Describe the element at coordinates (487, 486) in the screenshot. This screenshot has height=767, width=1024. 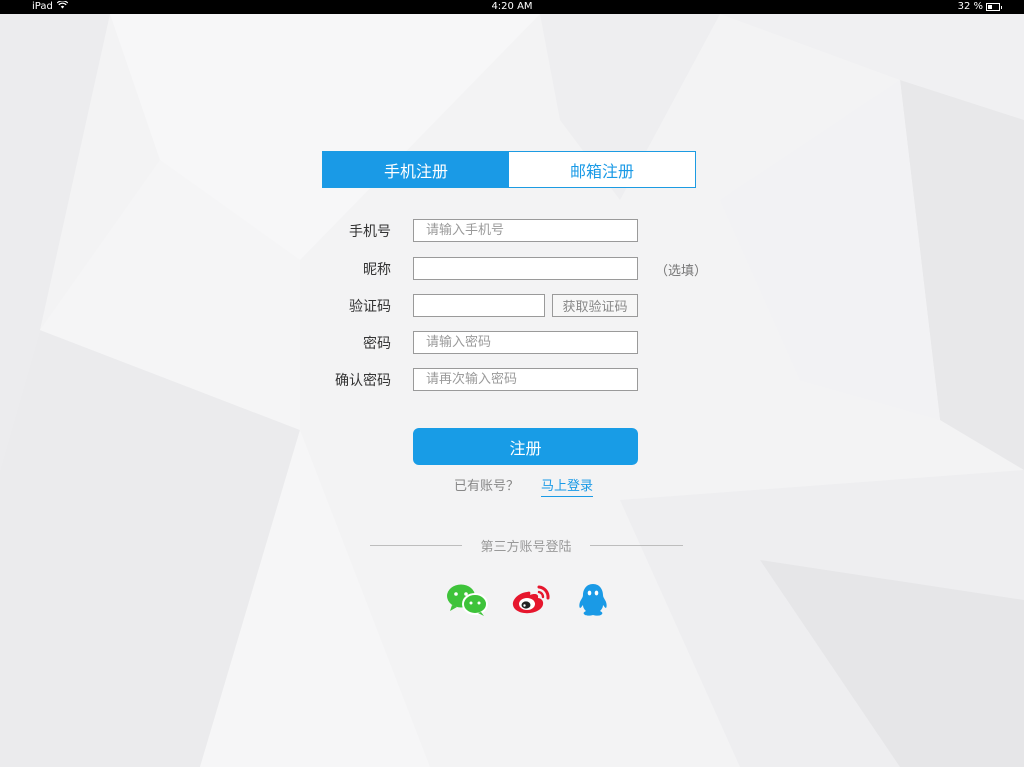
I see `have-account-text: 已有账号？` at that location.